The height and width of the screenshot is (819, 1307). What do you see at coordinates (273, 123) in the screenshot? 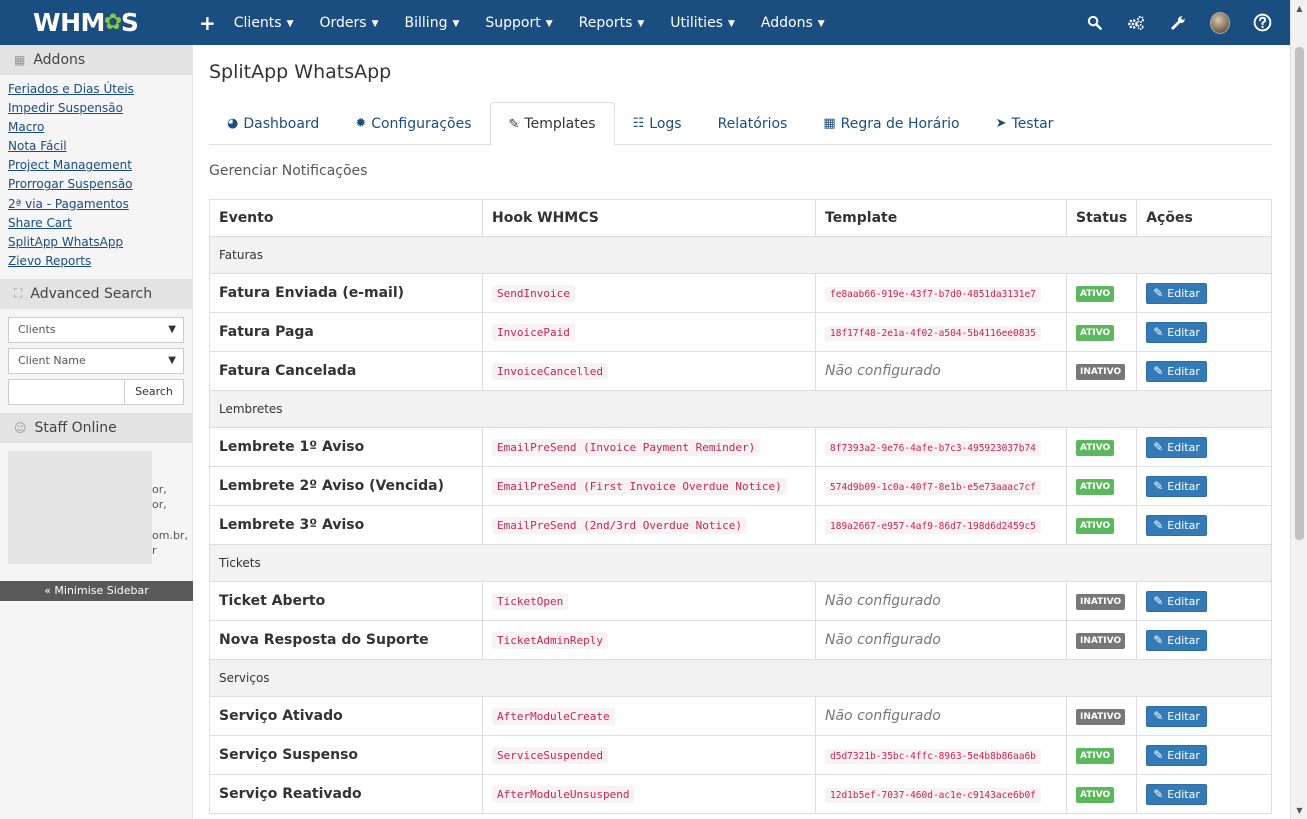
I see `tab-dashboard: ◕ Dashboard` at bounding box center [273, 123].